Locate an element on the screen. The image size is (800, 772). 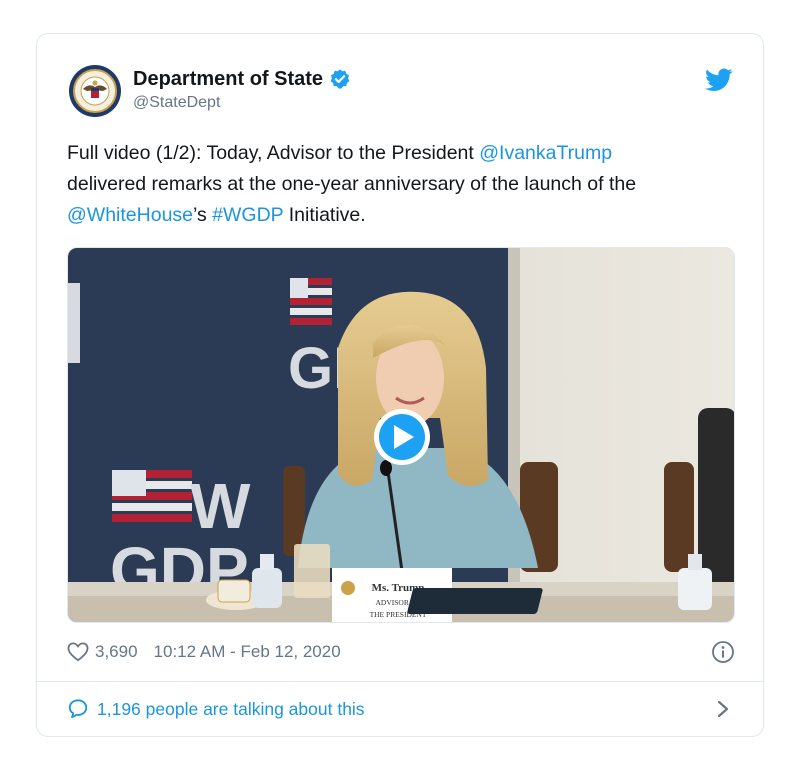
like-count: 3,690 is located at coordinates (116, 651).